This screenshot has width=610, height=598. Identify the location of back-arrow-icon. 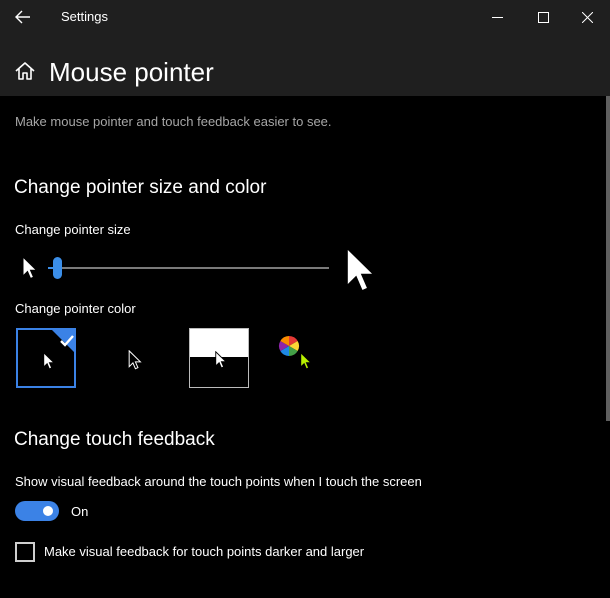
(22, 17).